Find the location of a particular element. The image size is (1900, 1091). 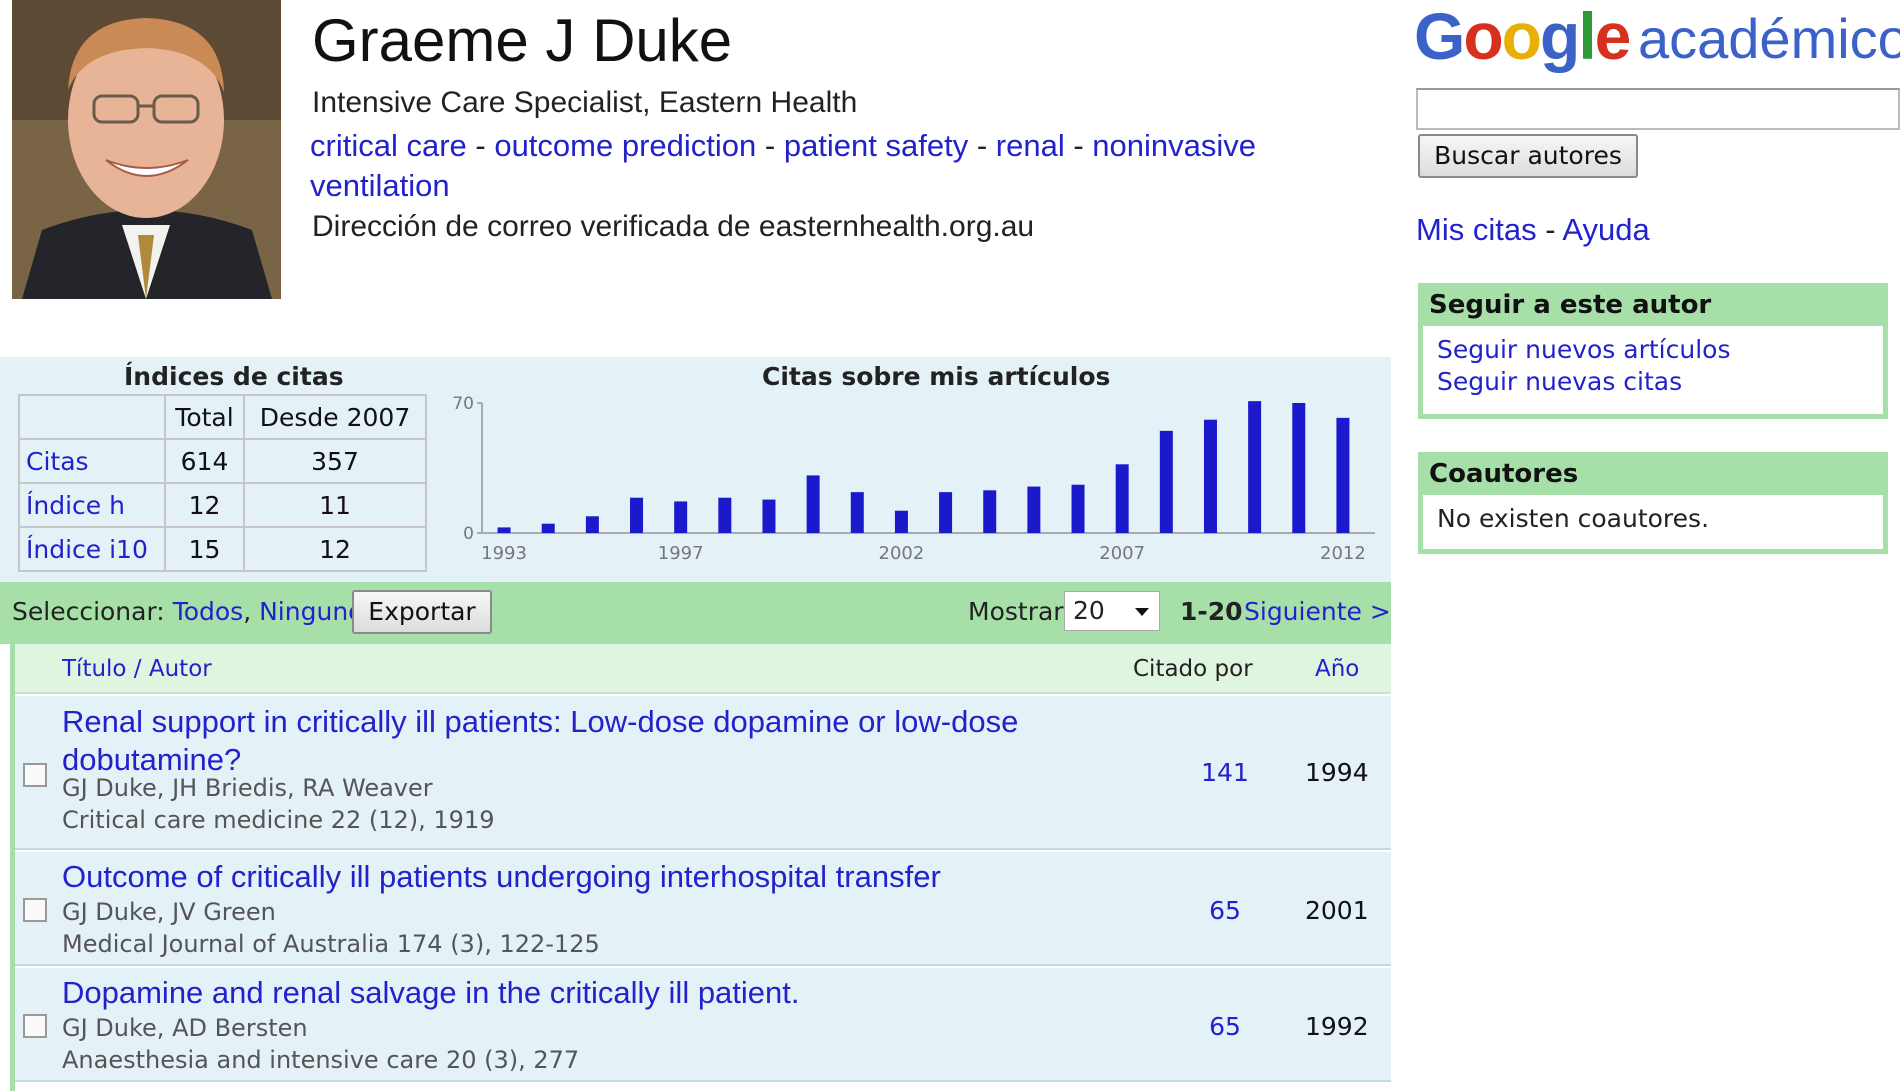

h-index-link: Índice h is located at coordinates (75, 505).